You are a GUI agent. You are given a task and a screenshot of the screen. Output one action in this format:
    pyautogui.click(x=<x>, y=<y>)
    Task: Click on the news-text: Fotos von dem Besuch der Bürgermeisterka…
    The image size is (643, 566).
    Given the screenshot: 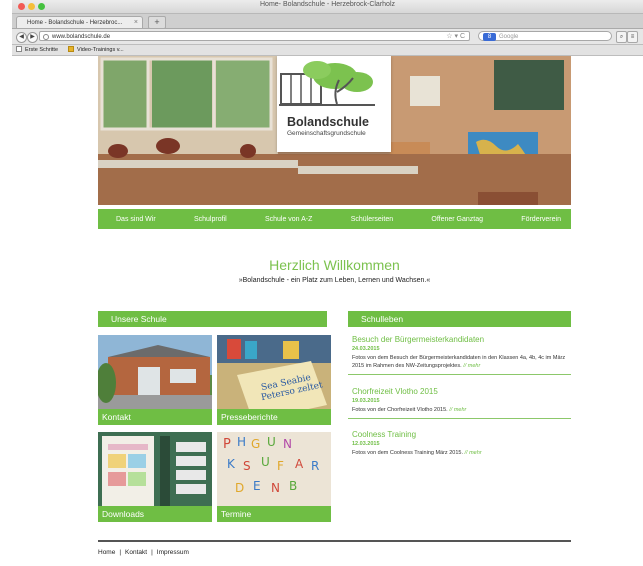 What is the action you would take?
    pyautogui.click(x=459, y=362)
    